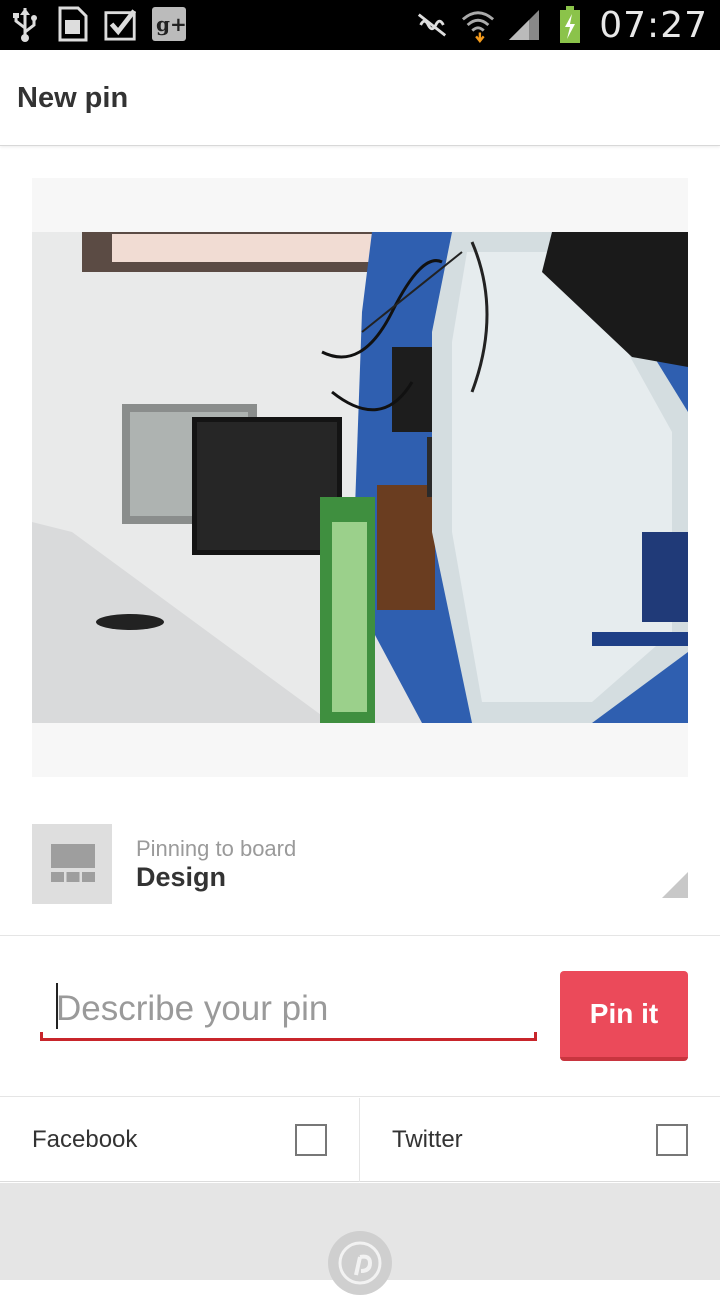  I want to click on svg-text: g+, so click(171, 24).